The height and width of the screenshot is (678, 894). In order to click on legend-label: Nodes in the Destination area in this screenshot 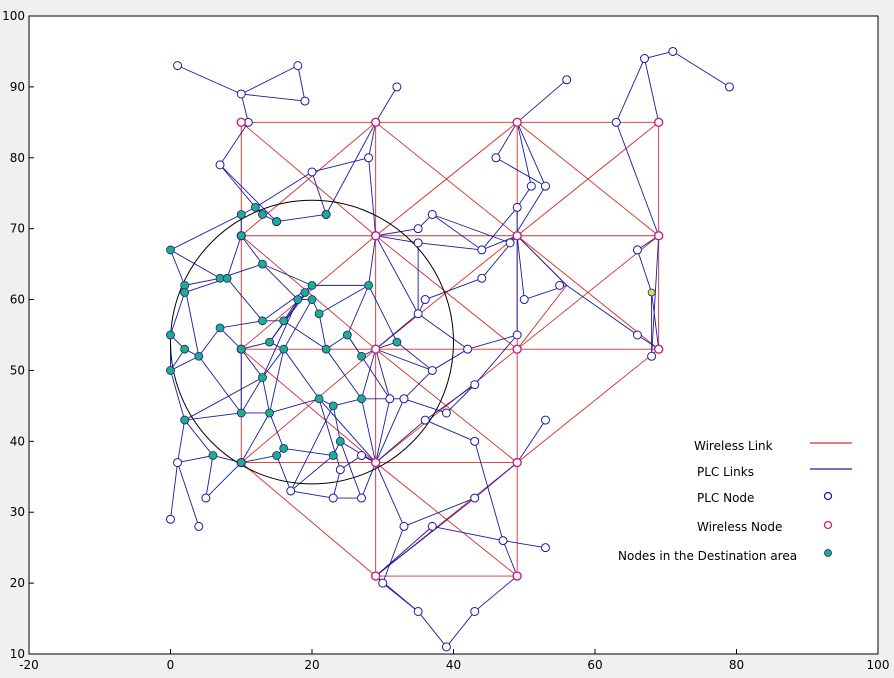, I will do `click(707, 556)`.